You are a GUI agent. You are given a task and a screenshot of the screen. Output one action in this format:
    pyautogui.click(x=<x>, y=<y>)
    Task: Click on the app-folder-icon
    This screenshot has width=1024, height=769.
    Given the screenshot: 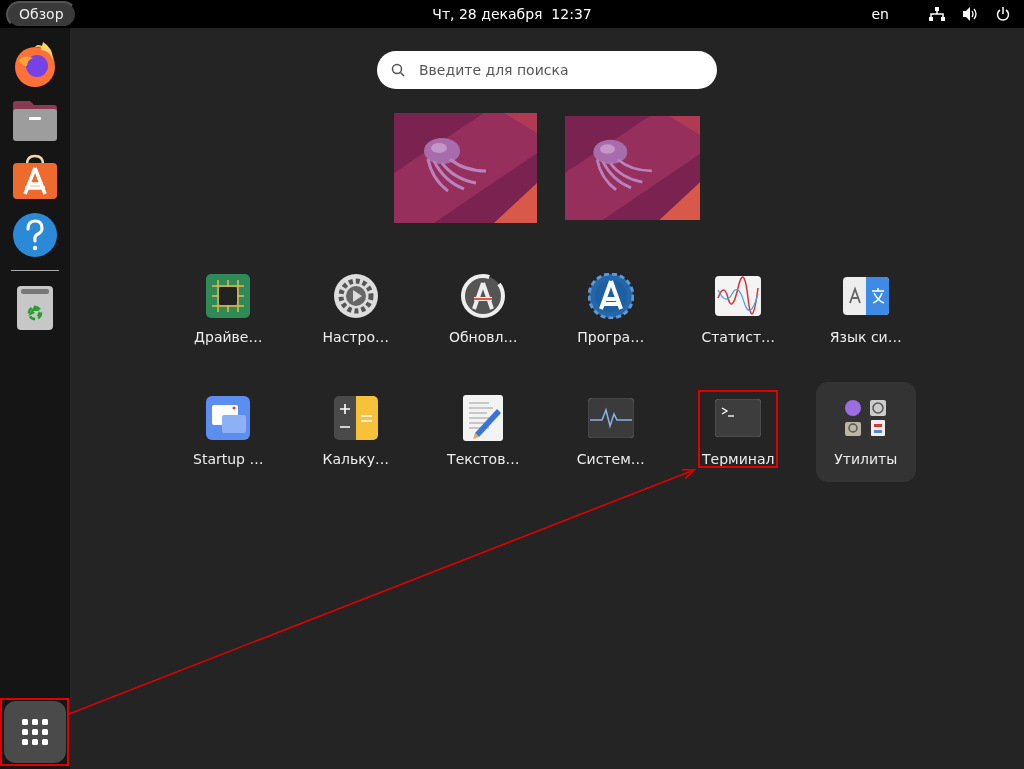 What is the action you would take?
    pyautogui.click(x=865, y=418)
    